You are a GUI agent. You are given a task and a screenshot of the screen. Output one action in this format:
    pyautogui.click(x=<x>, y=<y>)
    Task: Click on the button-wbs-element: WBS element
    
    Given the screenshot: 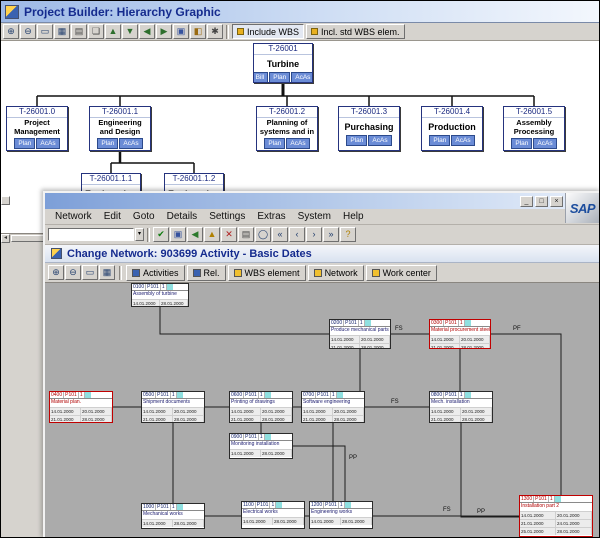 What is the action you would take?
    pyautogui.click(x=266, y=272)
    